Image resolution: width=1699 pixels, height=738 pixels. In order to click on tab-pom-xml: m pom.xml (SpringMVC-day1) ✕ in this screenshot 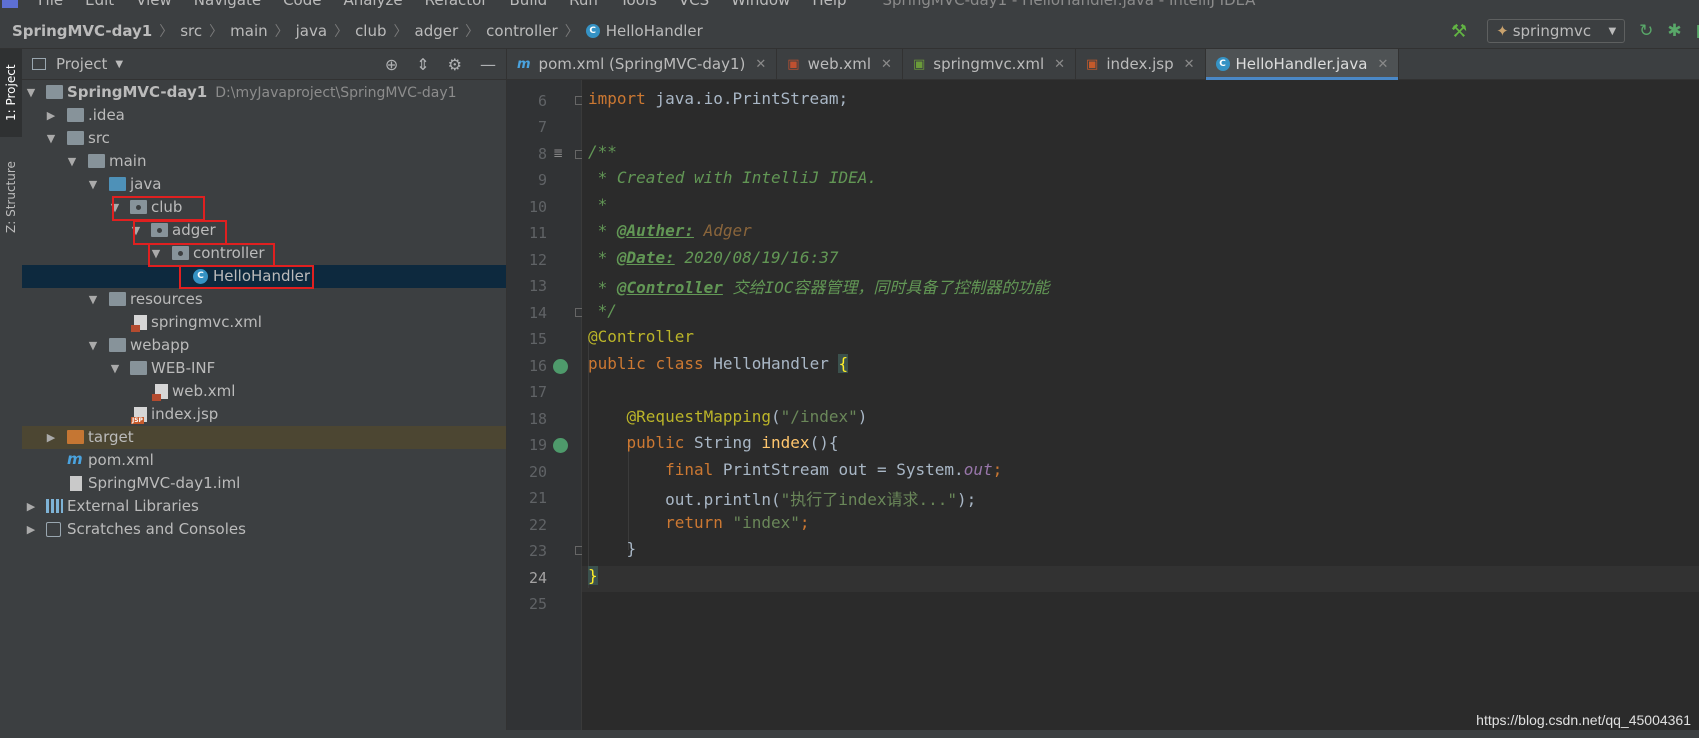, I will do `click(642, 64)`.